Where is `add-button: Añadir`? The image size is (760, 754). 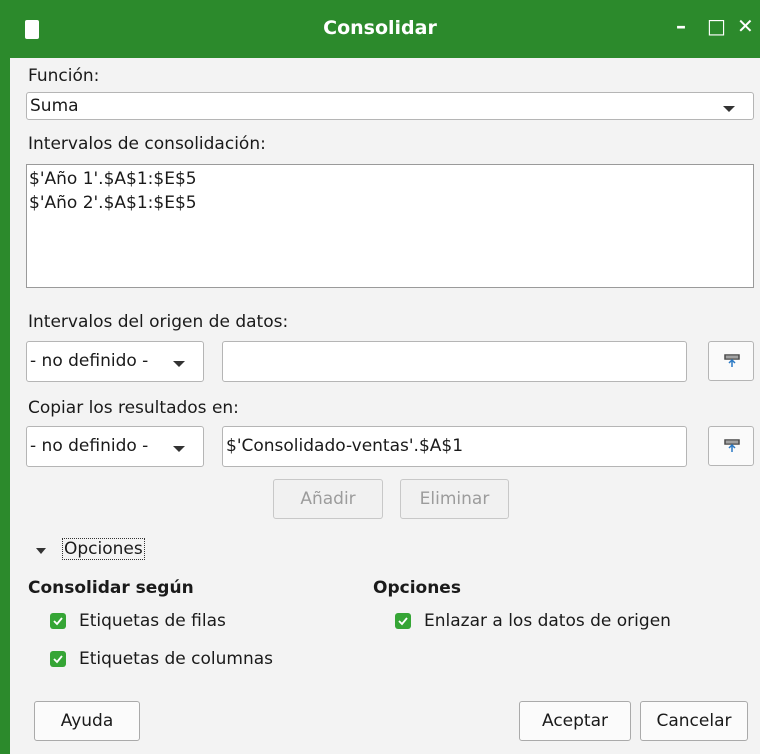
add-button: Añadir is located at coordinates (328, 499).